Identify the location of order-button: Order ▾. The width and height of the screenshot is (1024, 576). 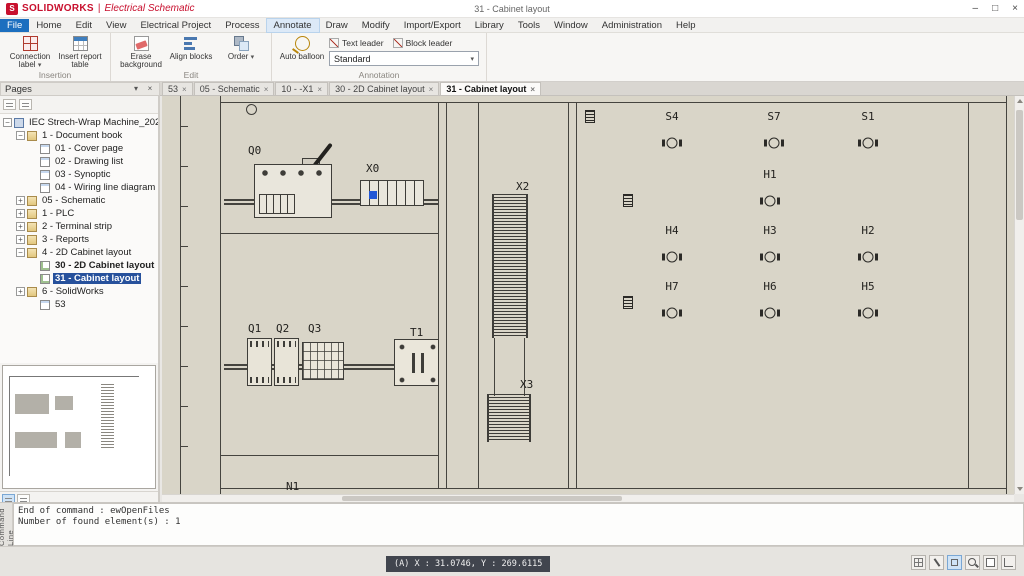
(241, 53).